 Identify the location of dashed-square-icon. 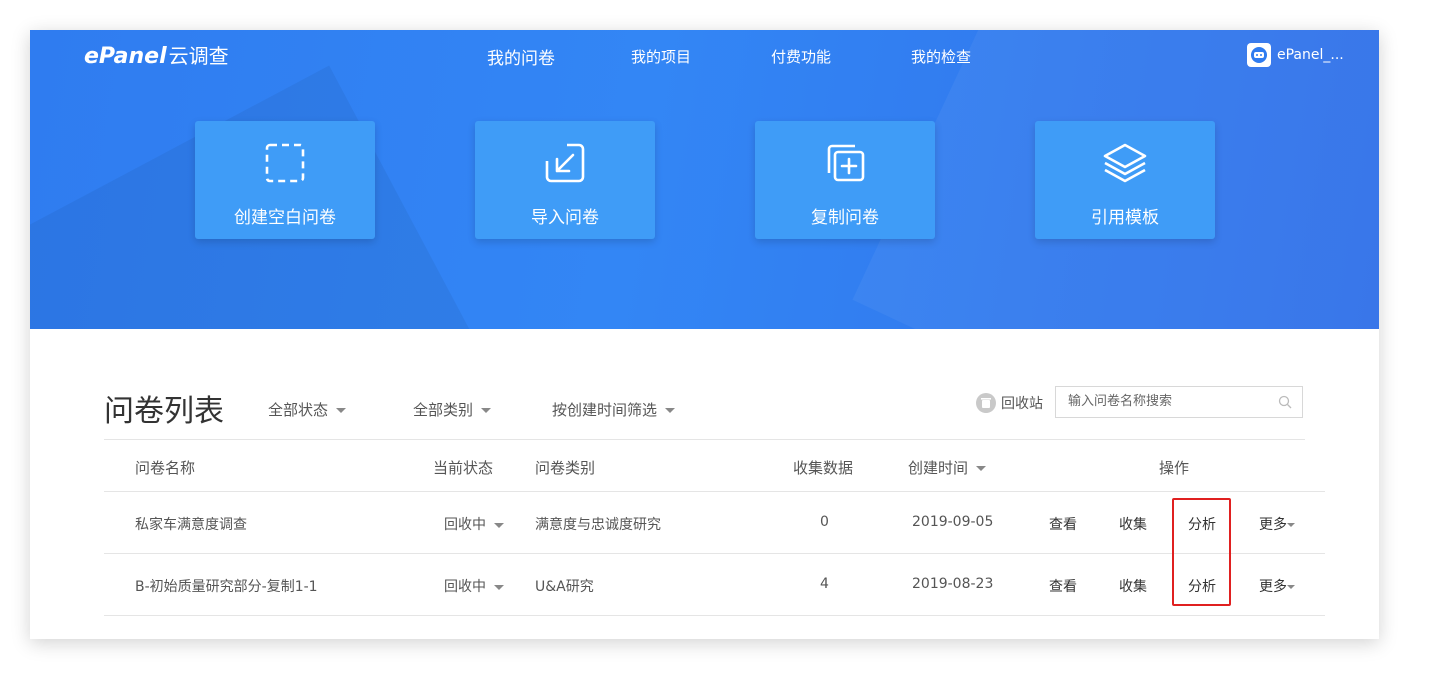
(285, 163).